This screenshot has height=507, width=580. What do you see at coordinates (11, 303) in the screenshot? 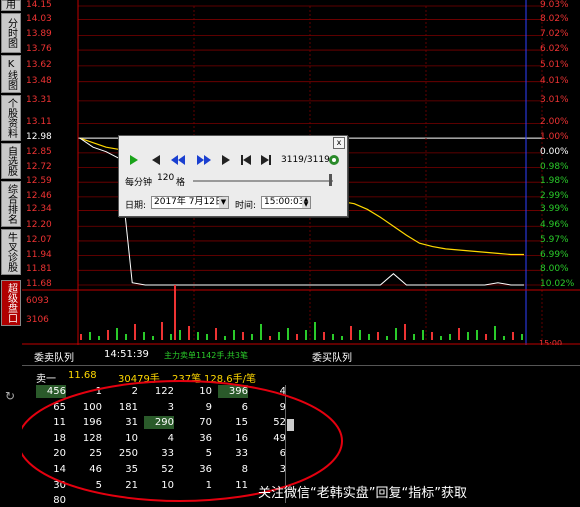
I see `tab-super-order-book: 超级盘口` at bounding box center [11, 303].